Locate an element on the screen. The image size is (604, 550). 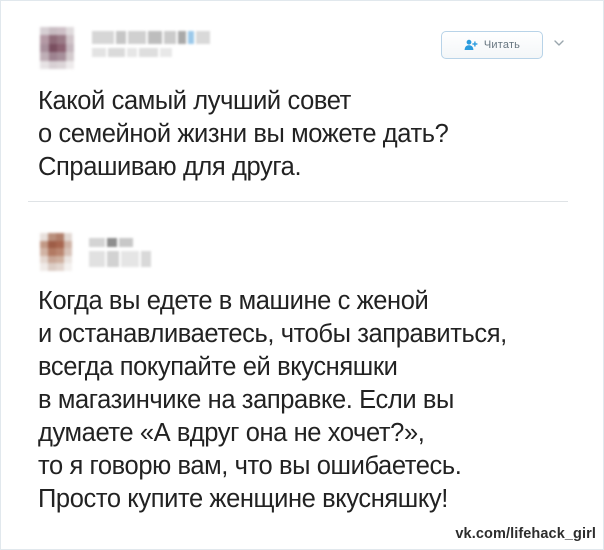
follow-button: Читать is located at coordinates (492, 45).